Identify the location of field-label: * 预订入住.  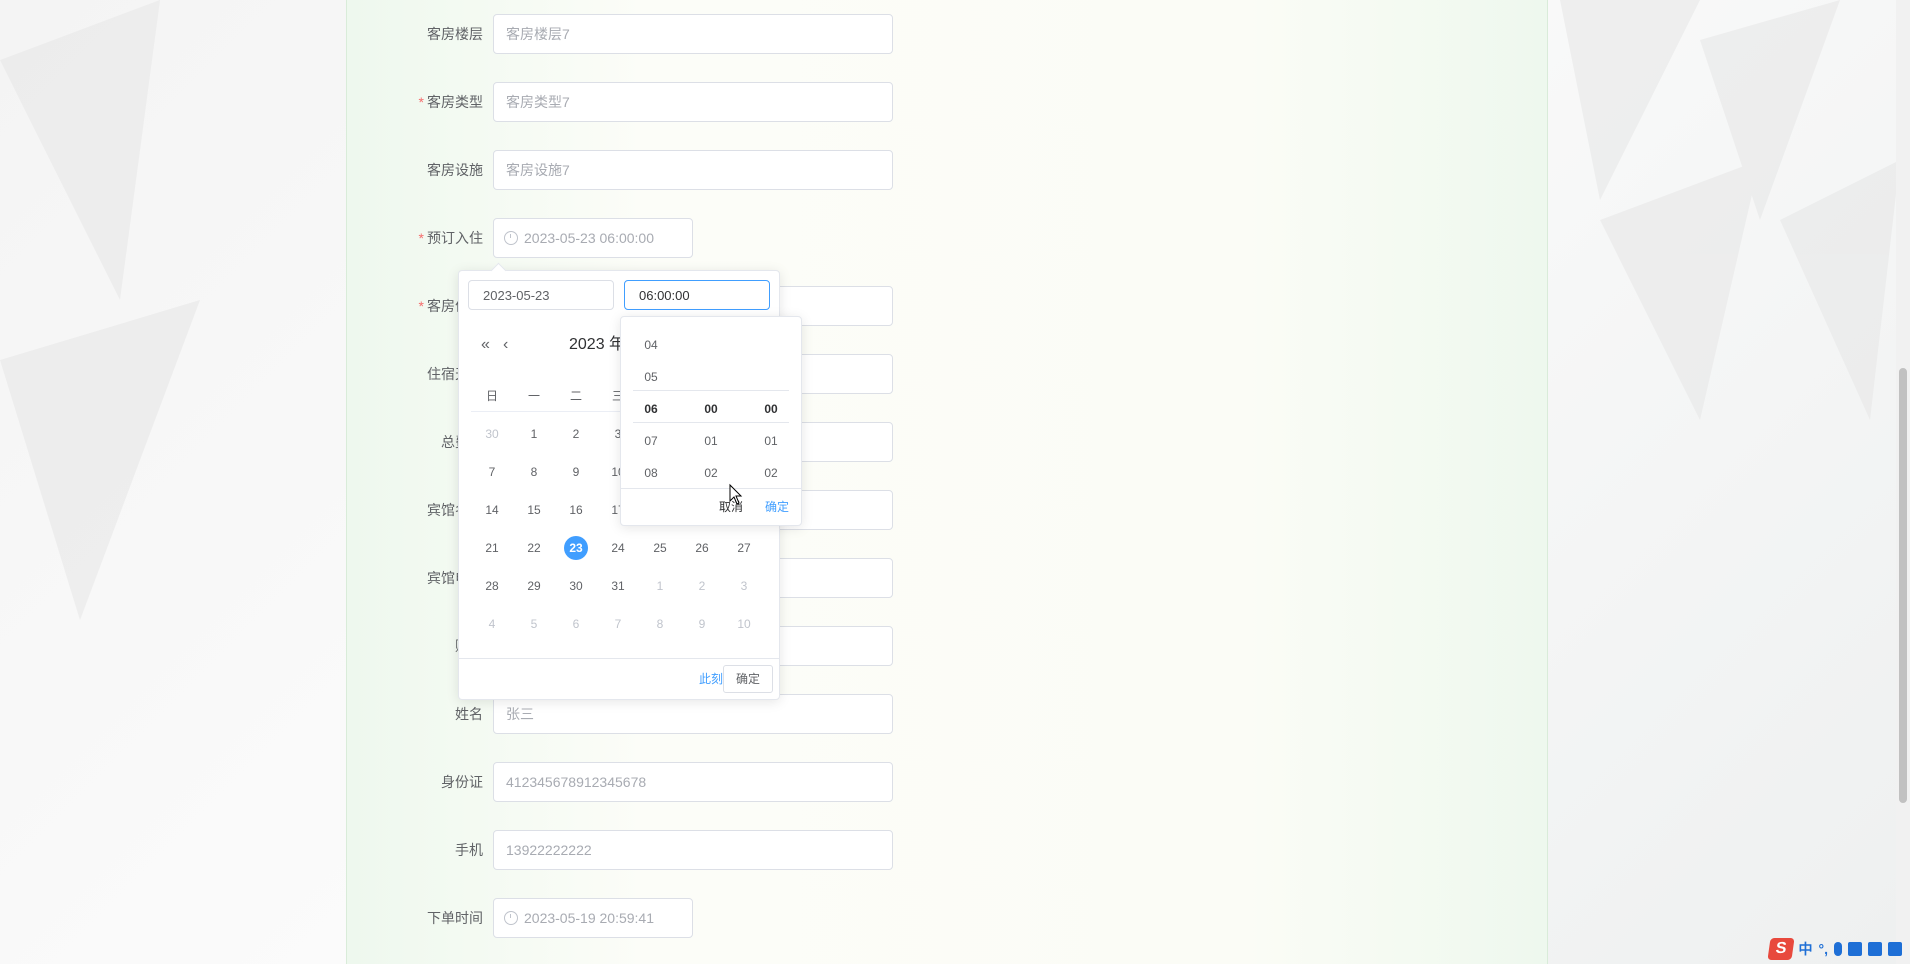
(433, 238).